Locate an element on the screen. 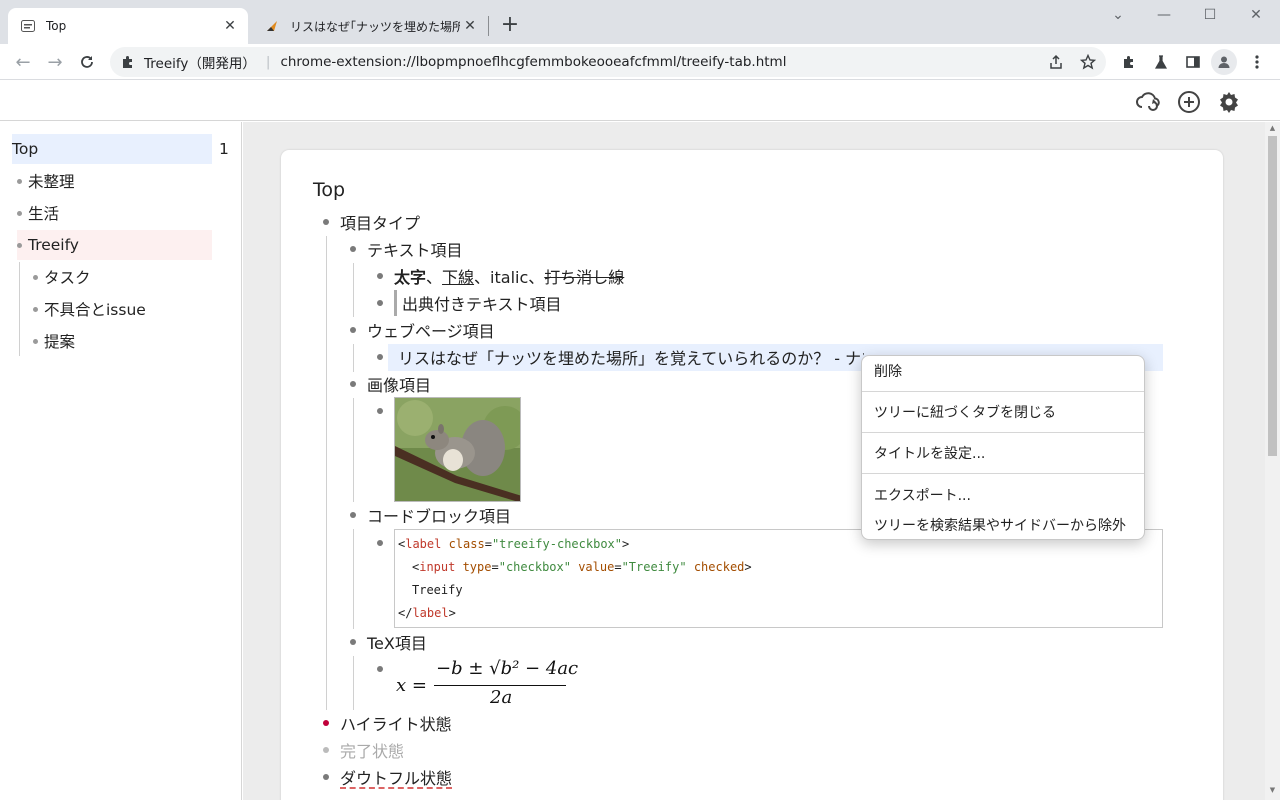 This screenshot has width=1280, height=800. sidebar-item-label: 提案 is located at coordinates (60, 342).